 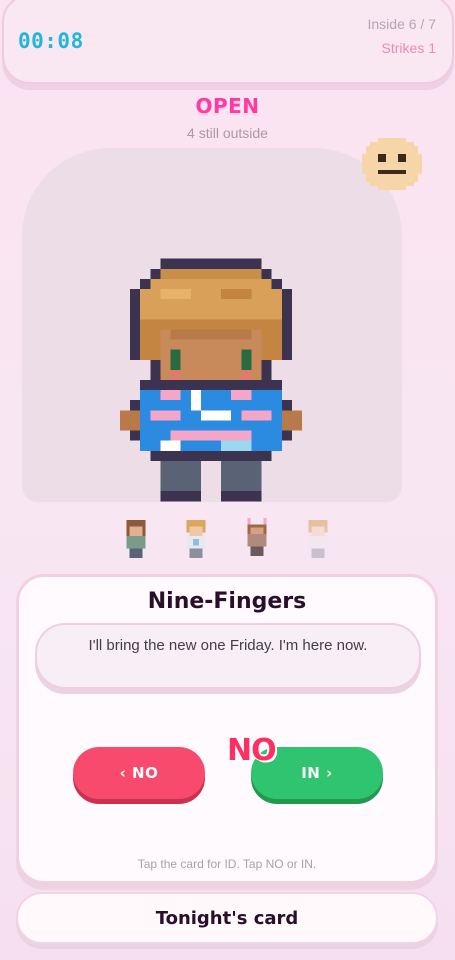 What do you see at coordinates (392, 164) in the screenshot?
I see `neutral-face-icon` at bounding box center [392, 164].